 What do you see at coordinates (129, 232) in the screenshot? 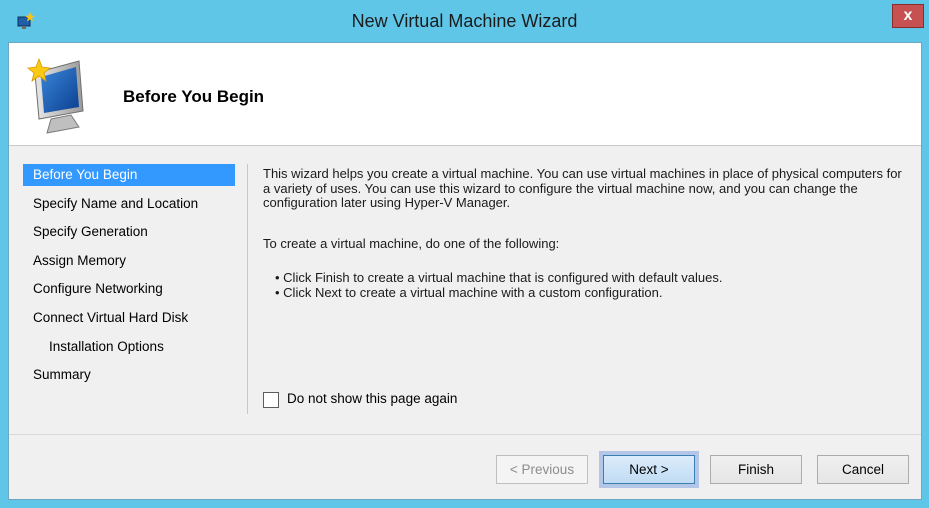
I see `nav-step-specify-generation: Specify Generation` at bounding box center [129, 232].